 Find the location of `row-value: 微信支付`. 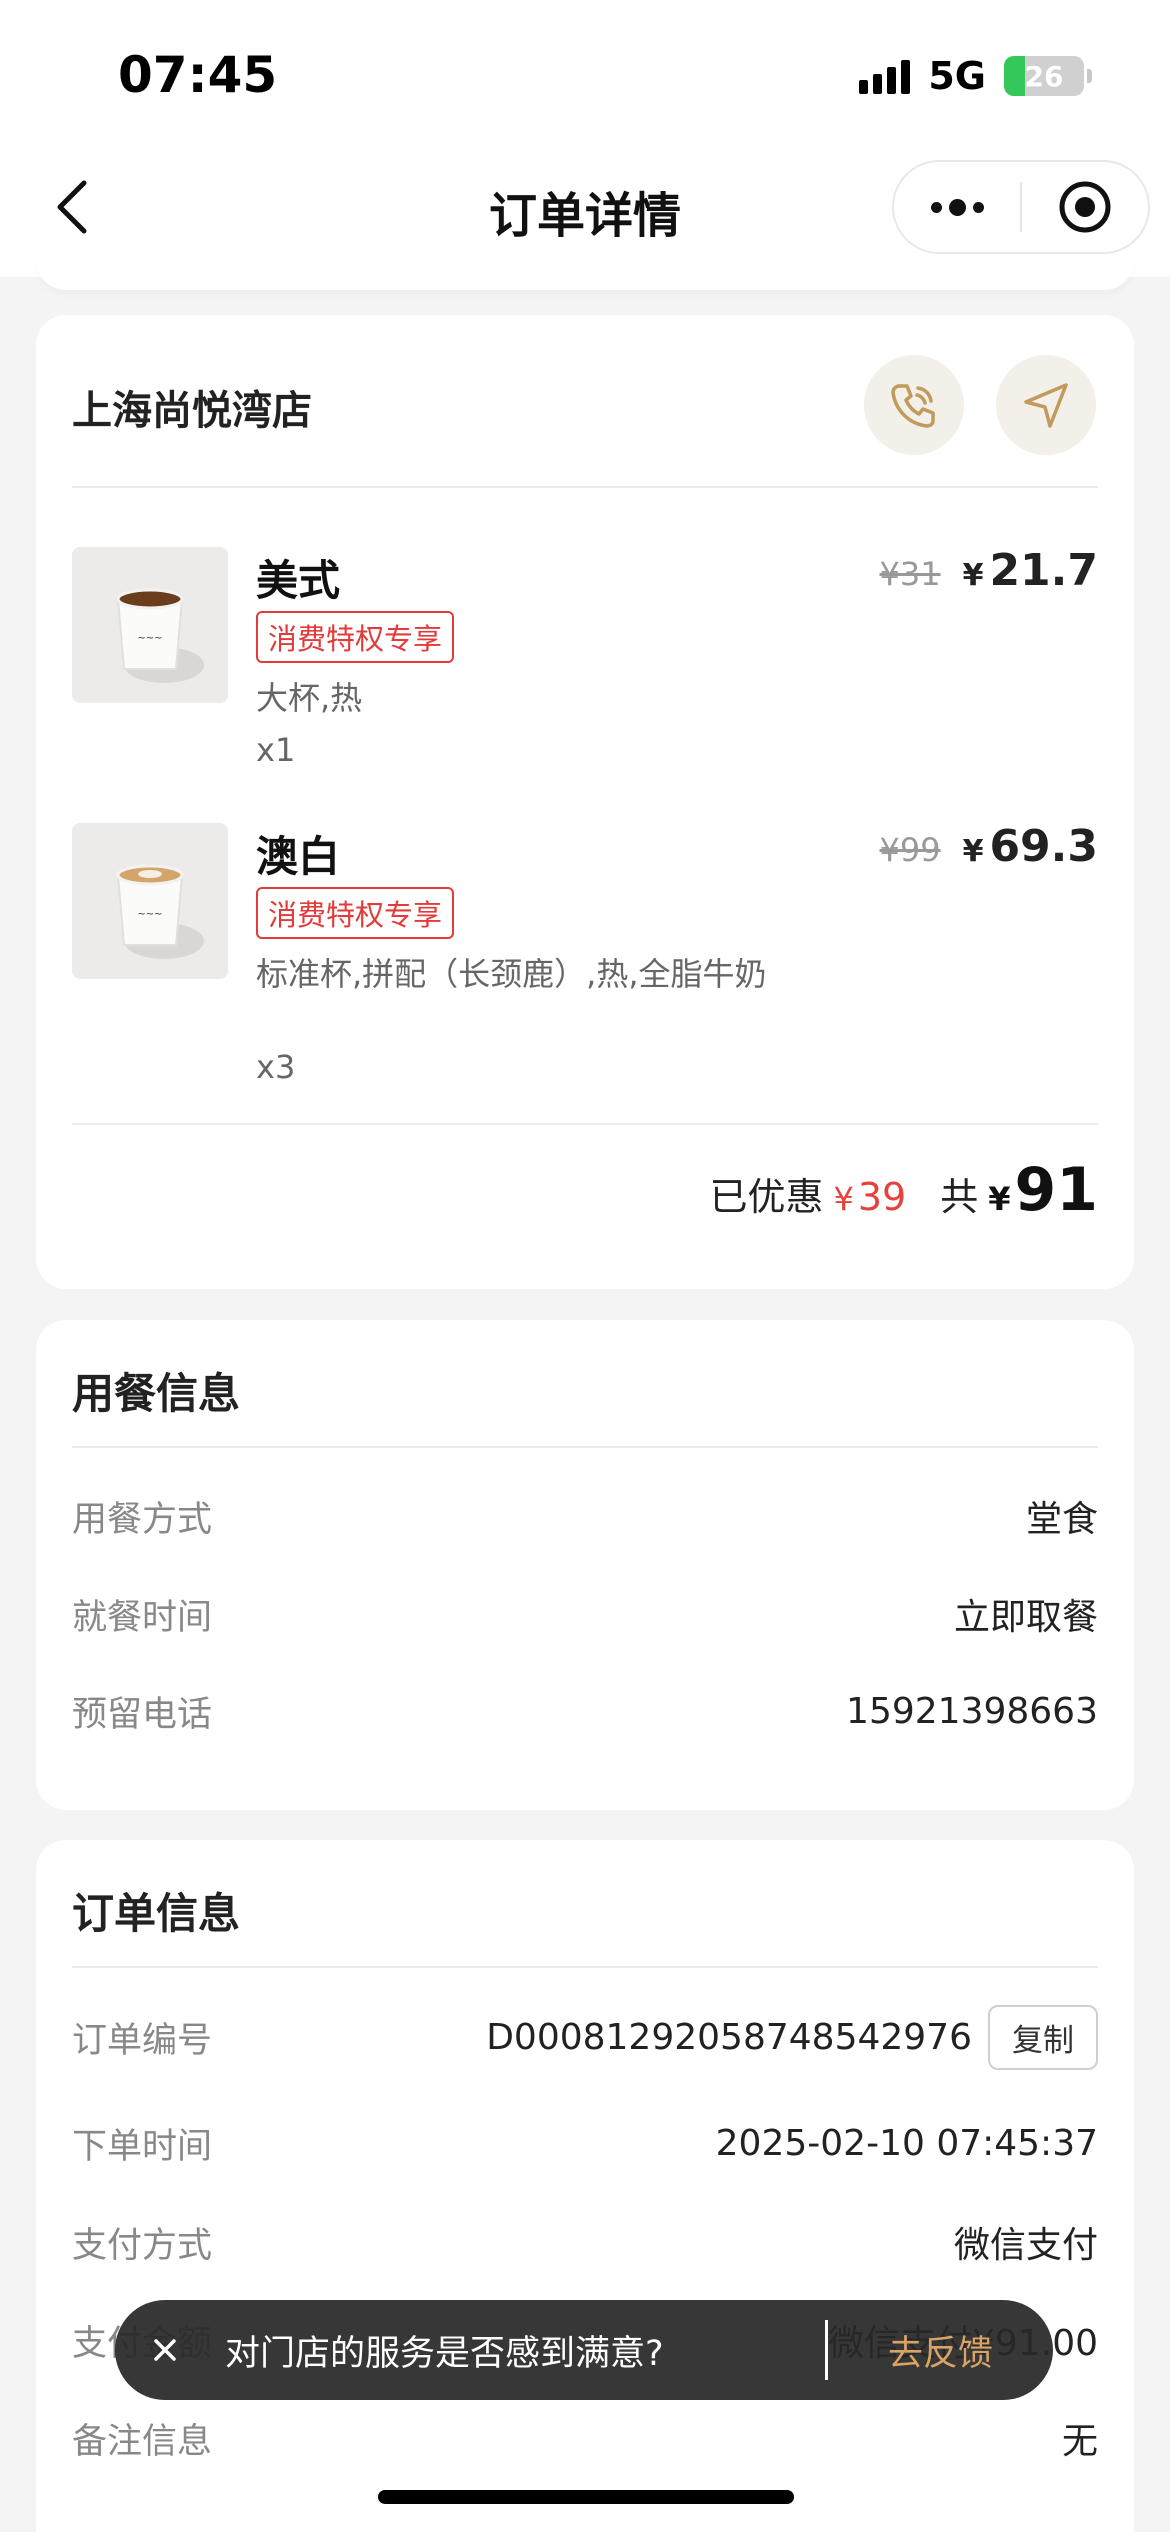

row-value: 微信支付 is located at coordinates (1025, 2245).